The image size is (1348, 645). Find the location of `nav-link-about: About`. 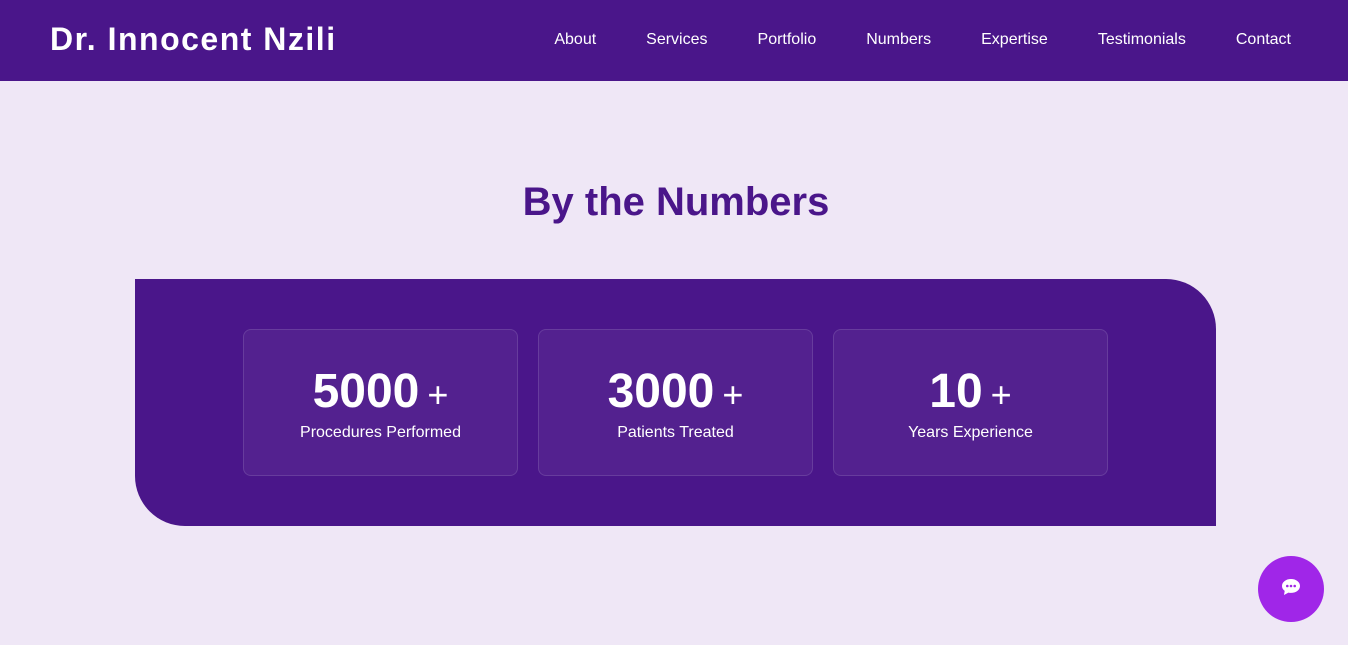

nav-link-about: About is located at coordinates (575, 40).